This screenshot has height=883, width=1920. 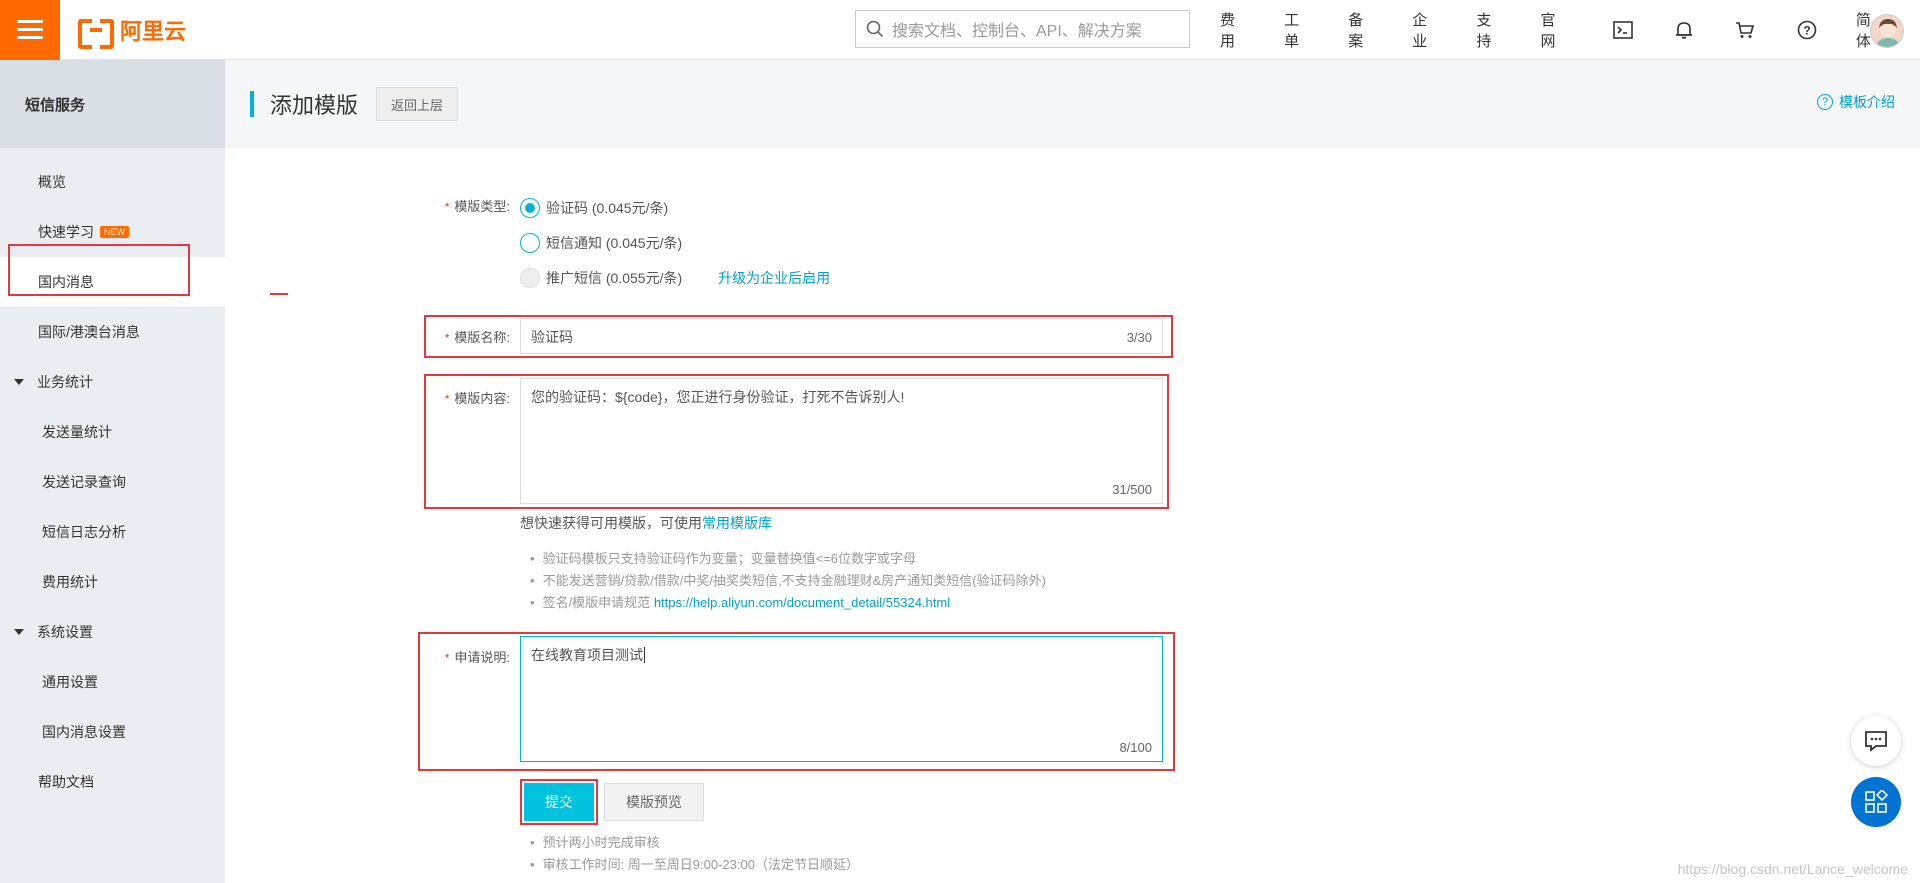 I want to click on sidebar-item-help-docs: 帮助文档, so click(x=112, y=782).